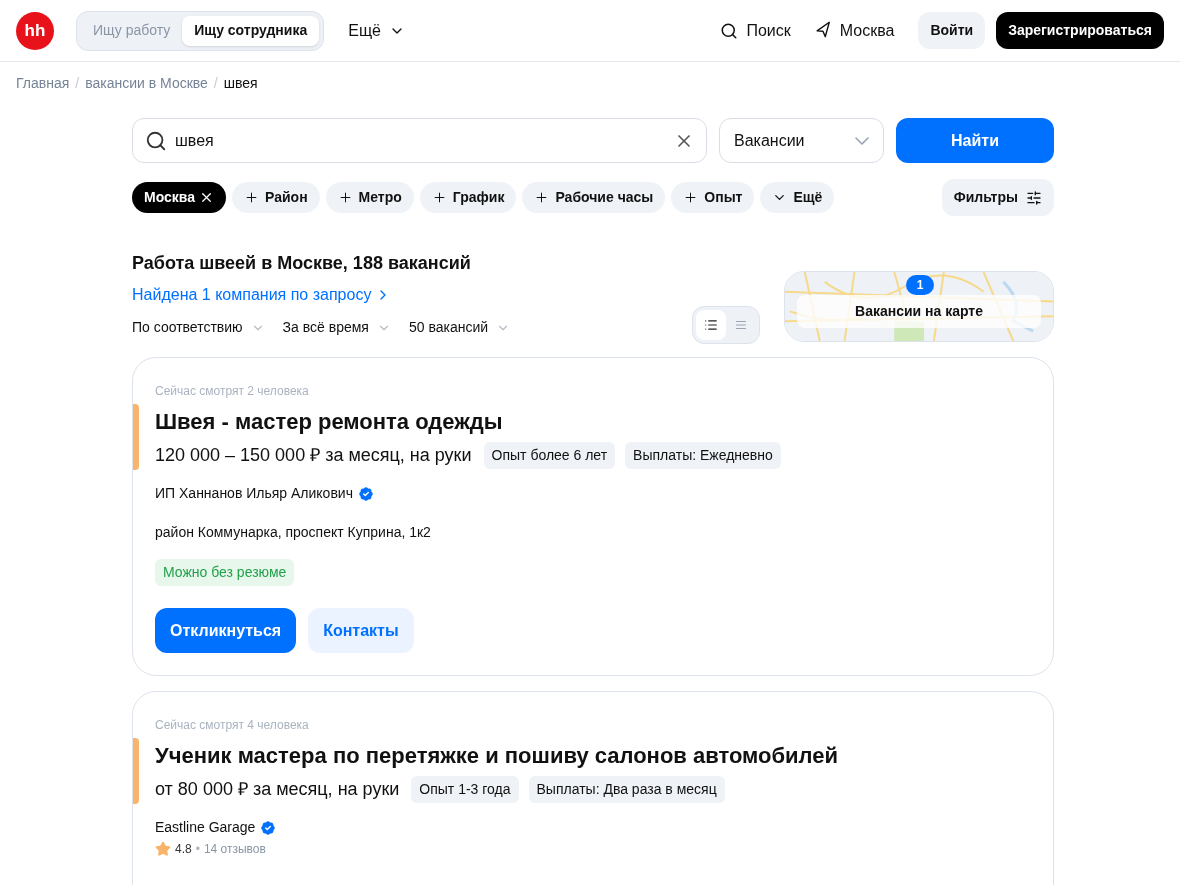  What do you see at coordinates (163, 849) in the screenshot?
I see `star-icon` at bounding box center [163, 849].